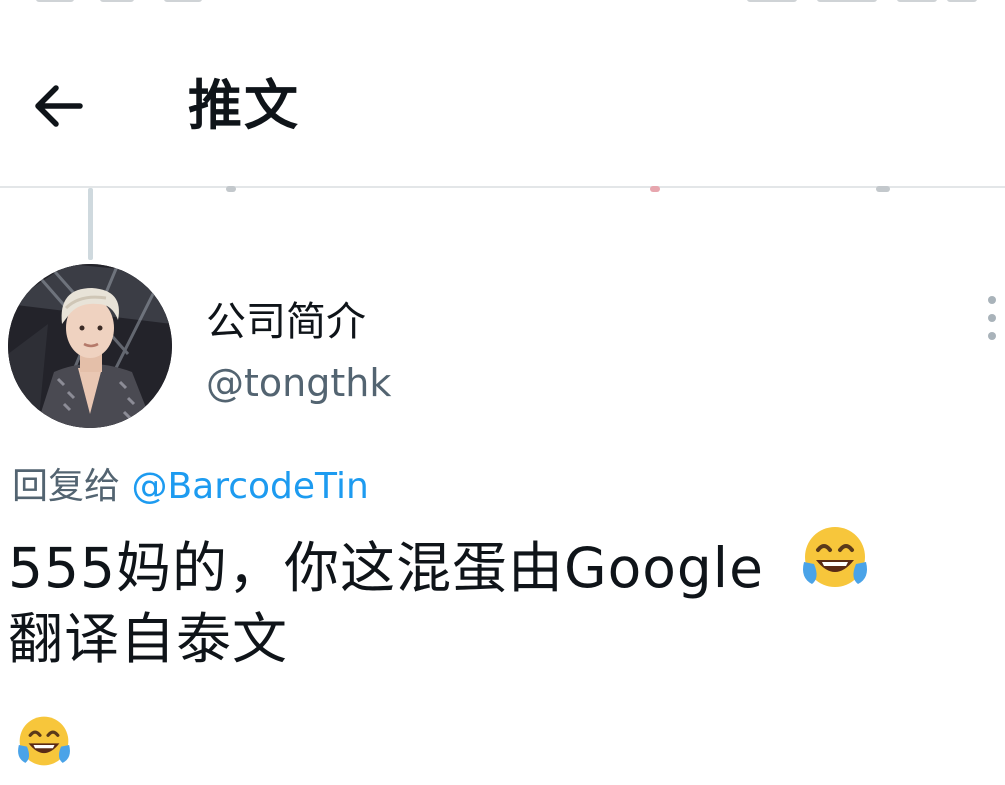  I want to click on tweet-text-line-2: 翻译自泰文, so click(148, 639).